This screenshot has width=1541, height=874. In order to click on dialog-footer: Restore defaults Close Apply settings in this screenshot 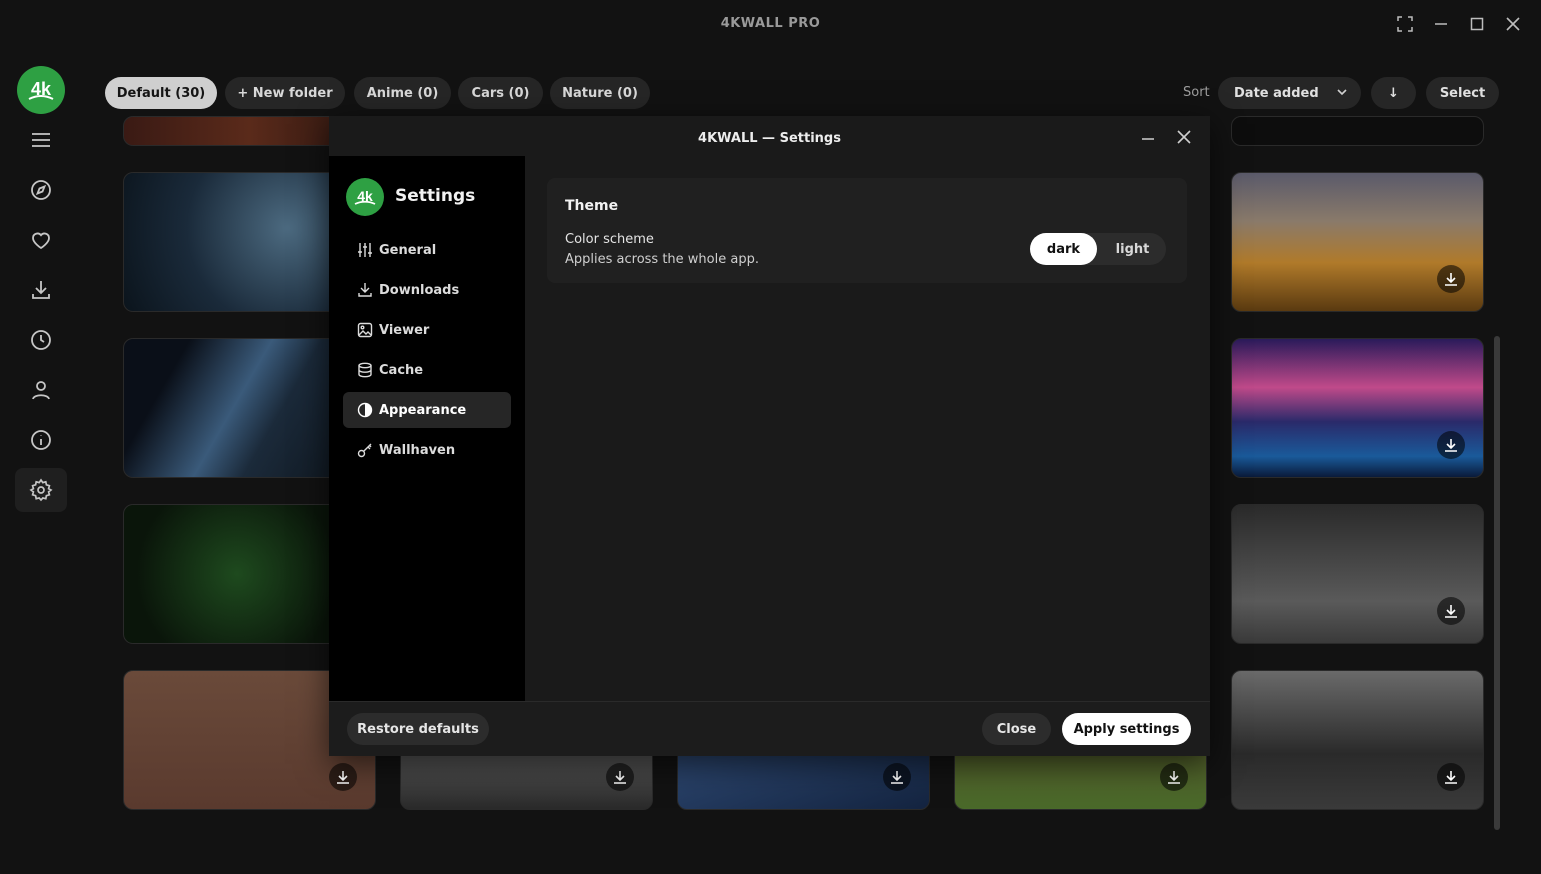, I will do `click(769, 728)`.